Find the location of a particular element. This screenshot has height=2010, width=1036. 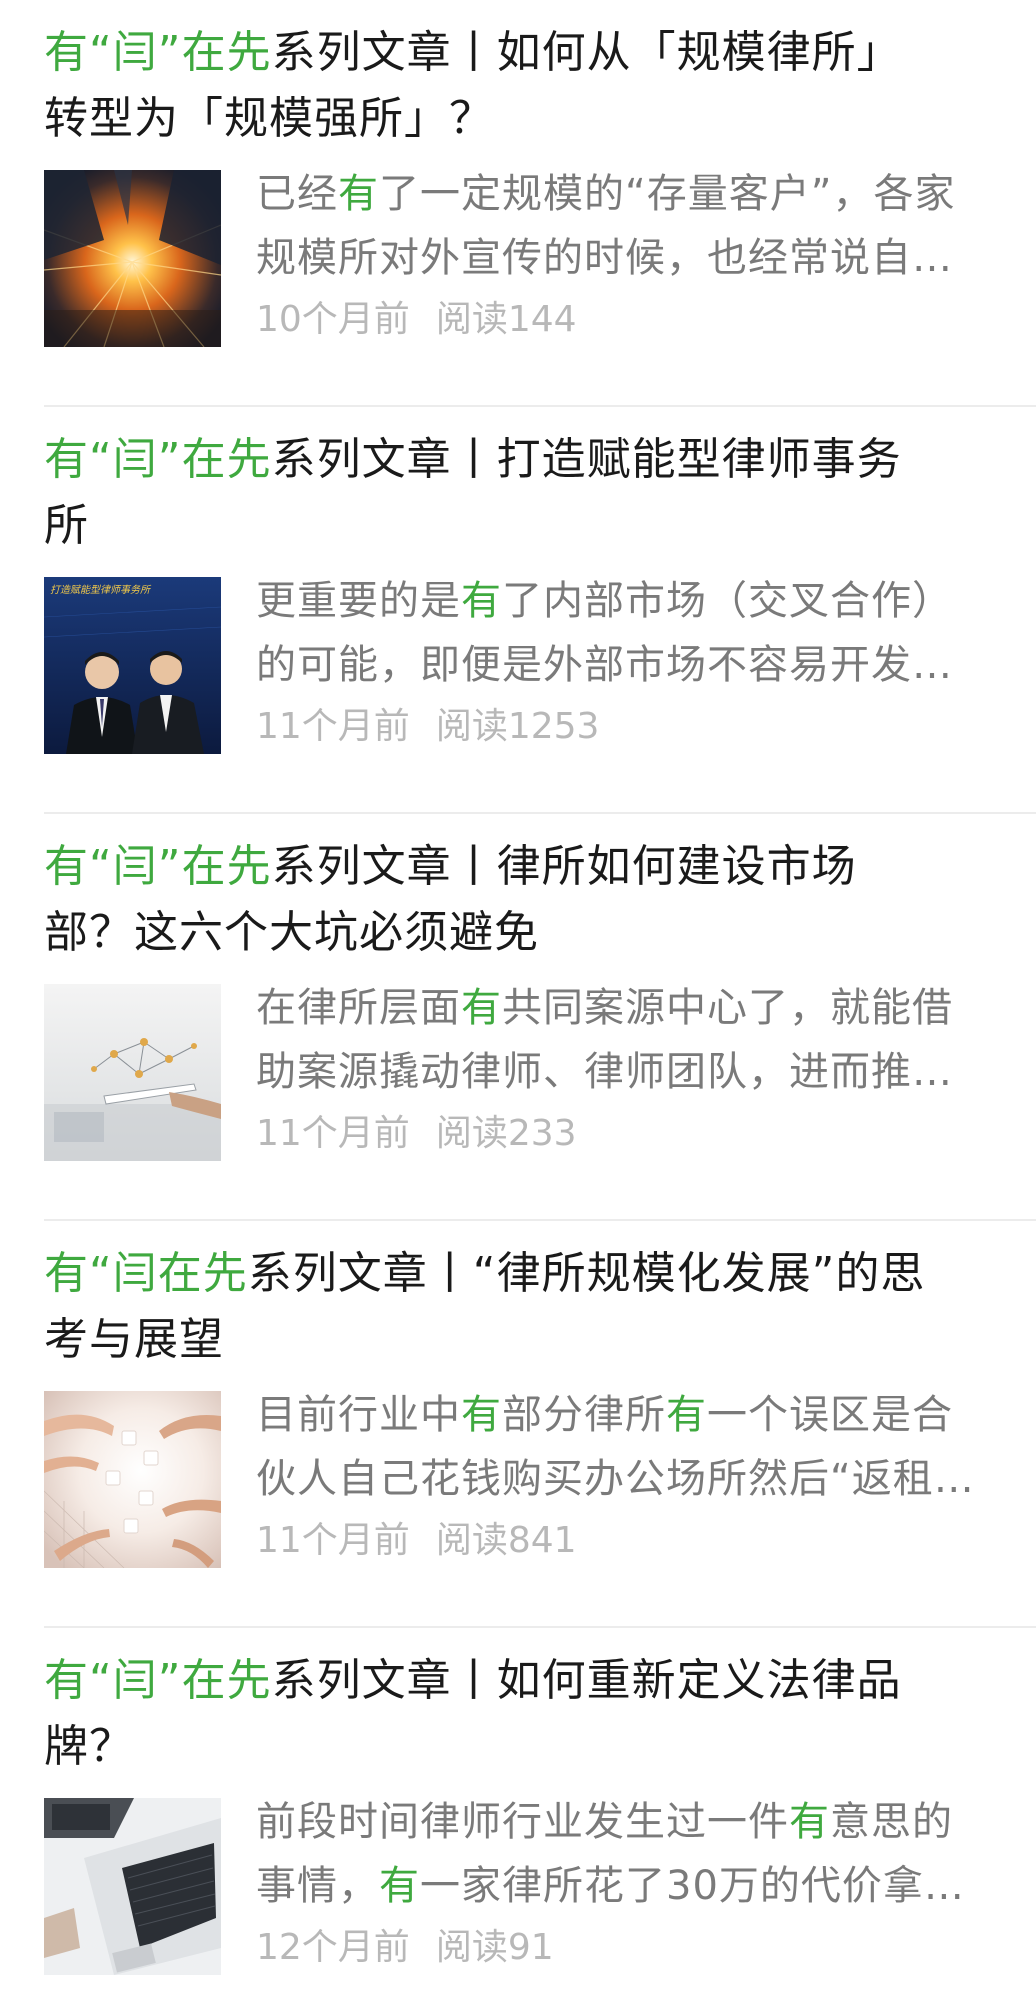

title-text-line2: 部？这六个大坑必须避免 is located at coordinates (291, 932).